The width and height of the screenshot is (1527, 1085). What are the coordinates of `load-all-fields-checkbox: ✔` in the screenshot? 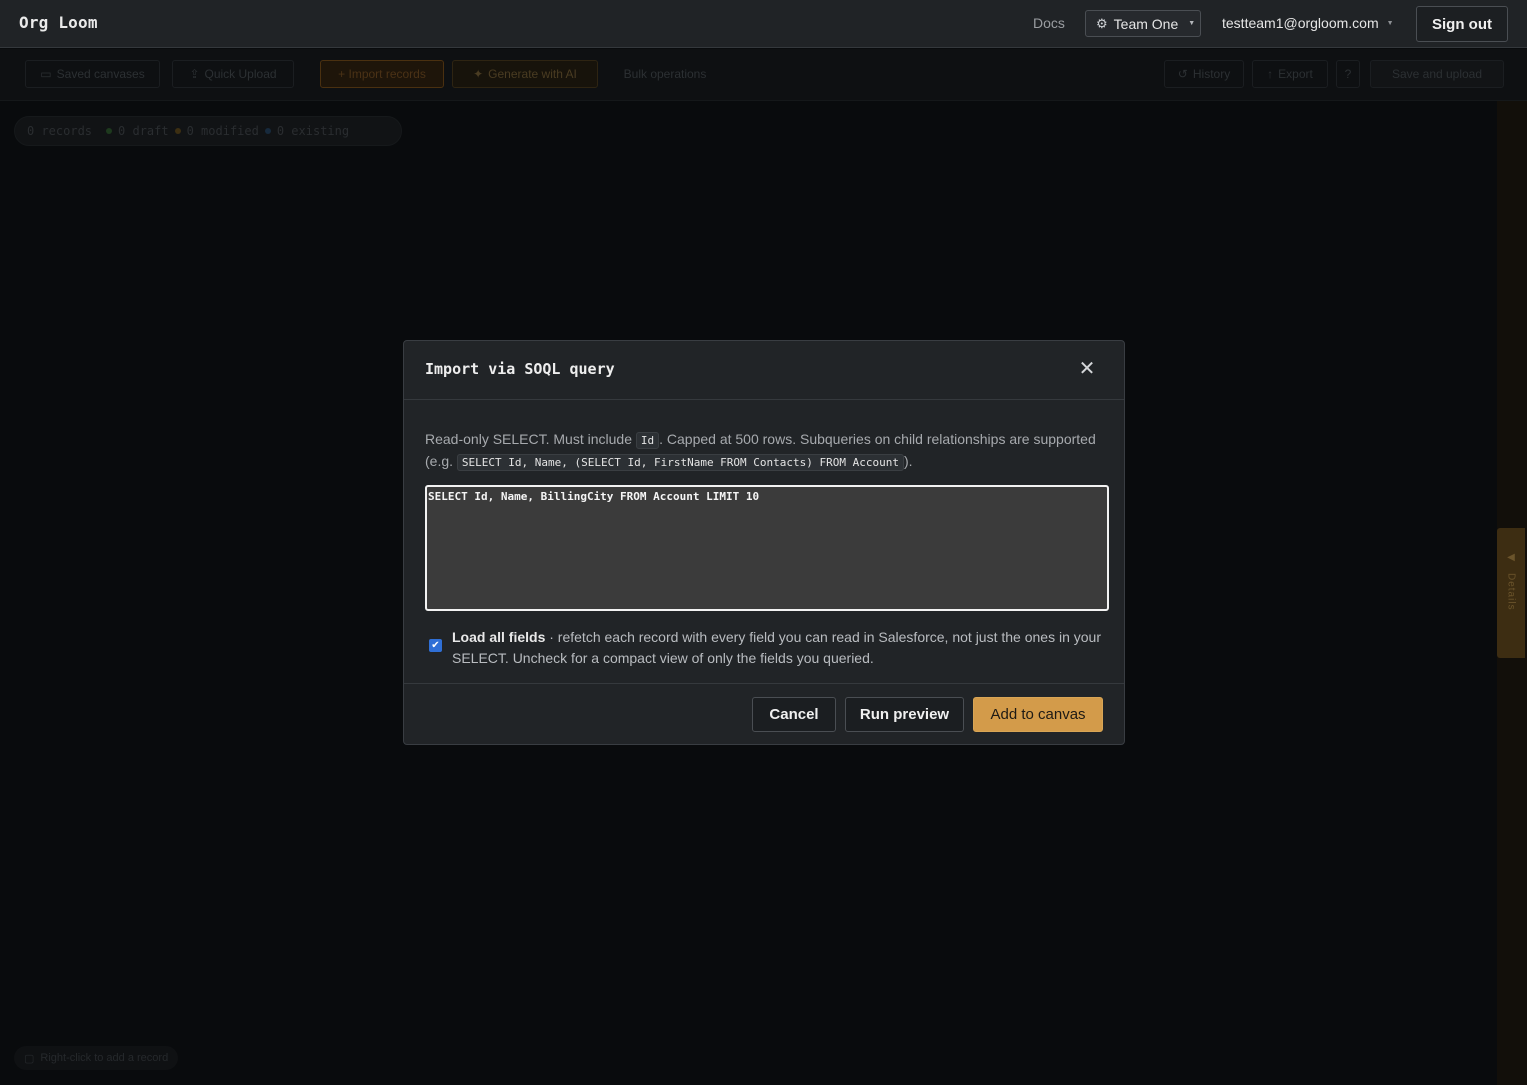 It's located at (435, 645).